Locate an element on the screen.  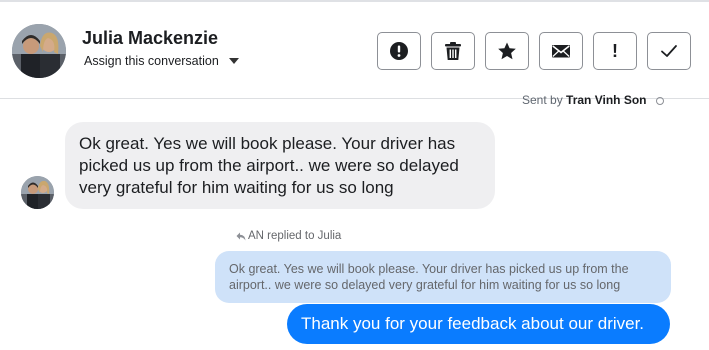
contact-name: Julia Mackenzie is located at coordinates (150, 38).